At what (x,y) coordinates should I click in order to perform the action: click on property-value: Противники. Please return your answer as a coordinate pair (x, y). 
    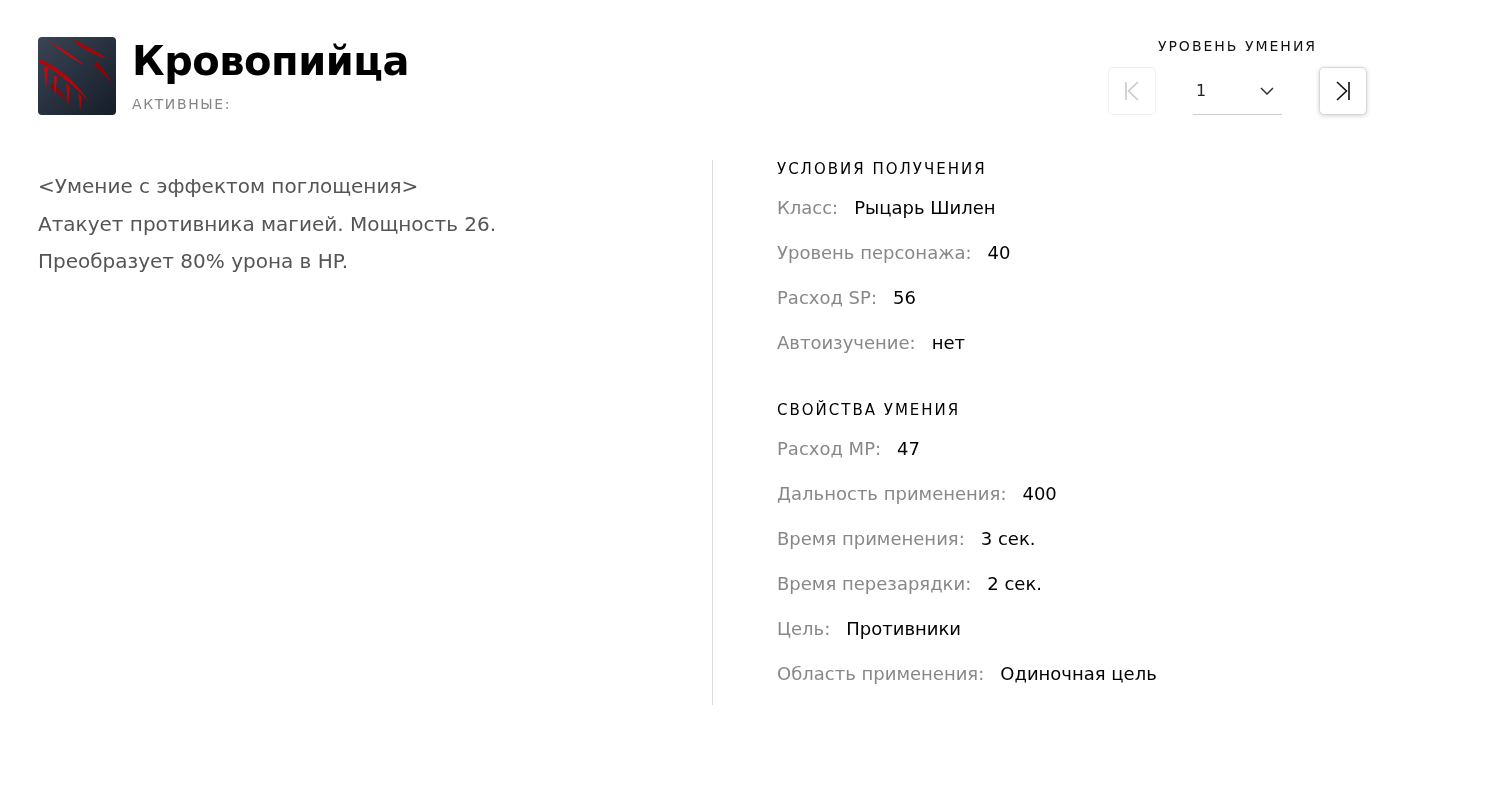
    Looking at the image, I should click on (904, 628).